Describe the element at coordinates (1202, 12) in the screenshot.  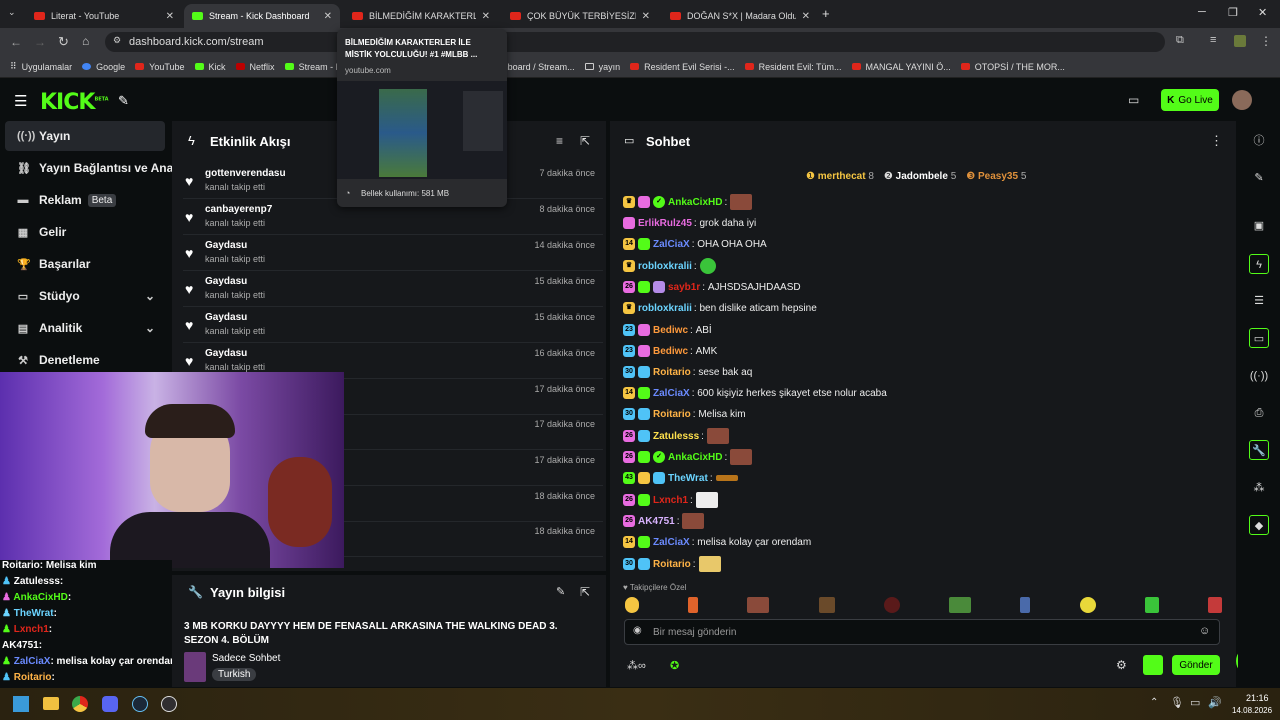
I see `minimize-button: ─` at that location.